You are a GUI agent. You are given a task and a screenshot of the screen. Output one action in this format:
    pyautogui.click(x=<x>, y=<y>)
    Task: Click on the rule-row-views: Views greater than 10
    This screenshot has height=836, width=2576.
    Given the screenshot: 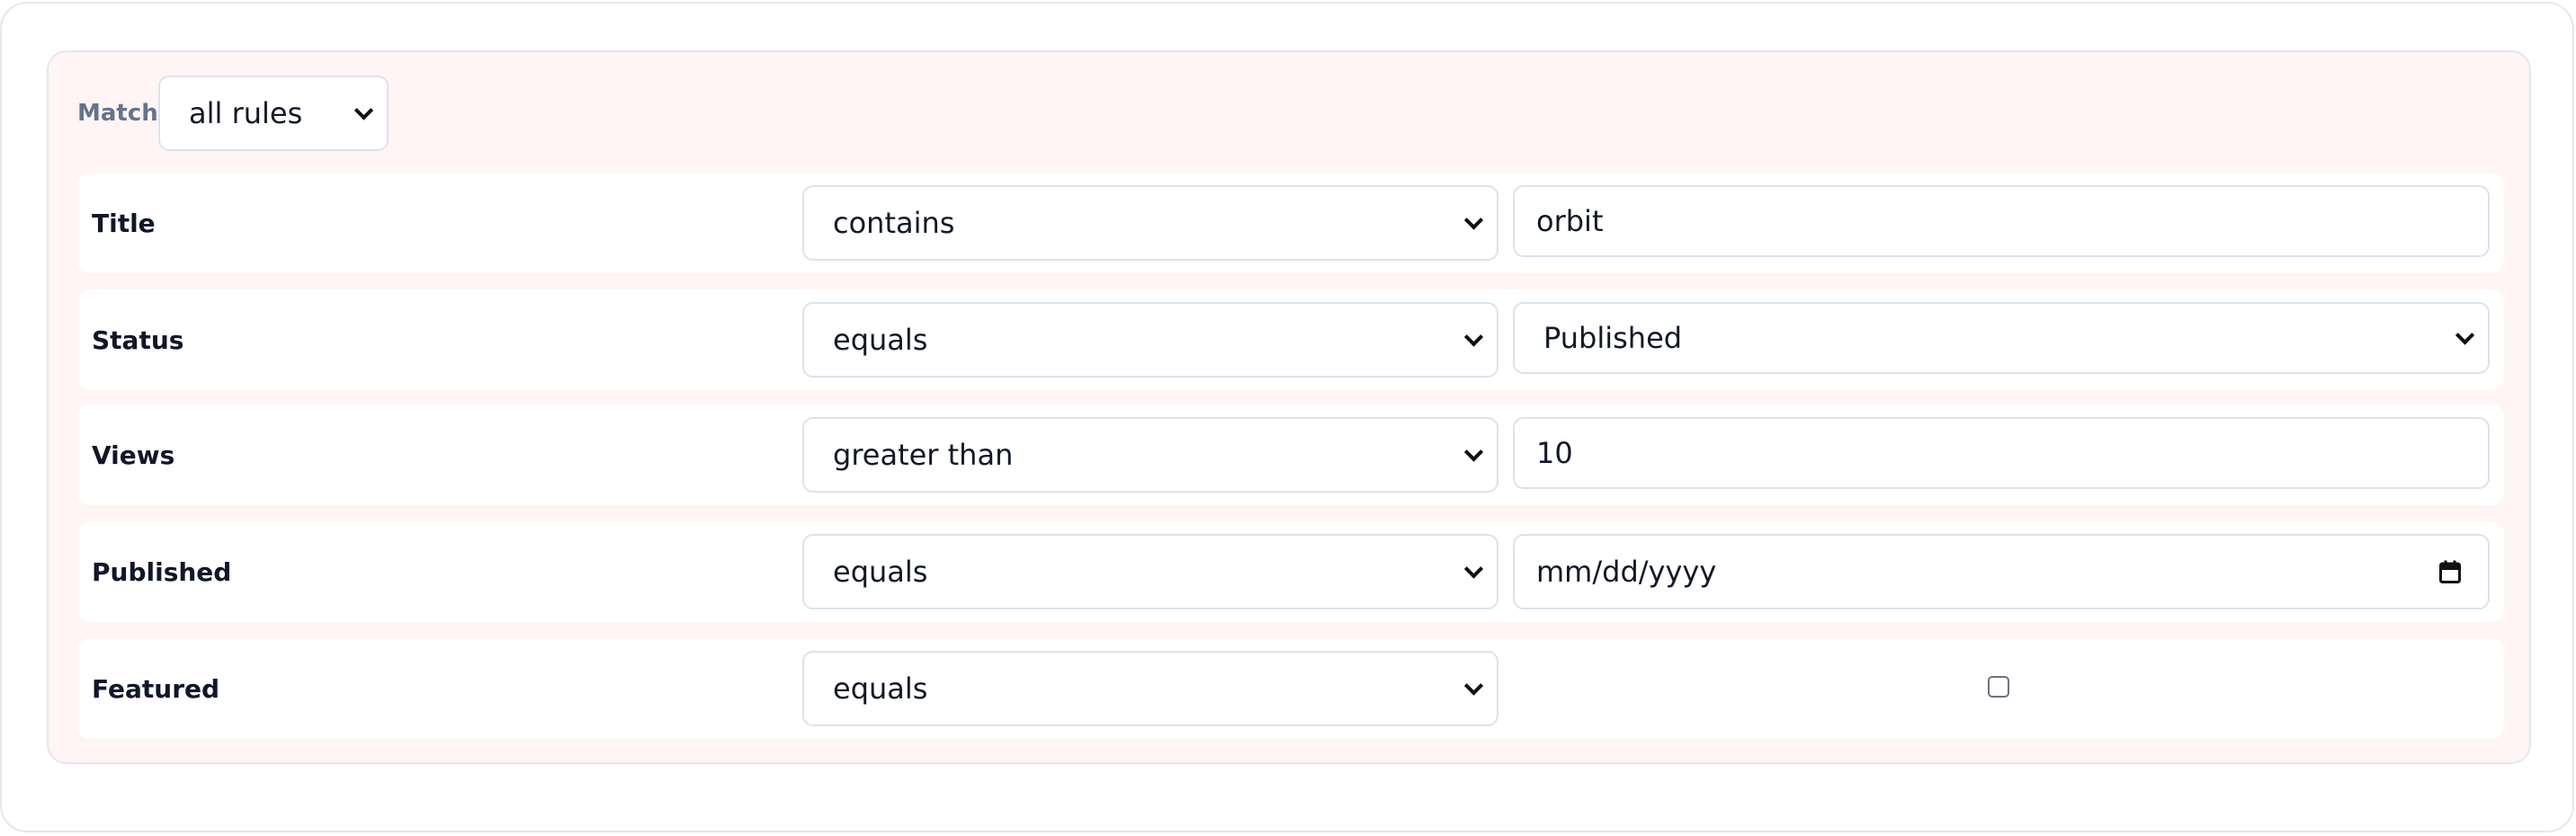 What is the action you would take?
    pyautogui.click(x=1290, y=455)
    